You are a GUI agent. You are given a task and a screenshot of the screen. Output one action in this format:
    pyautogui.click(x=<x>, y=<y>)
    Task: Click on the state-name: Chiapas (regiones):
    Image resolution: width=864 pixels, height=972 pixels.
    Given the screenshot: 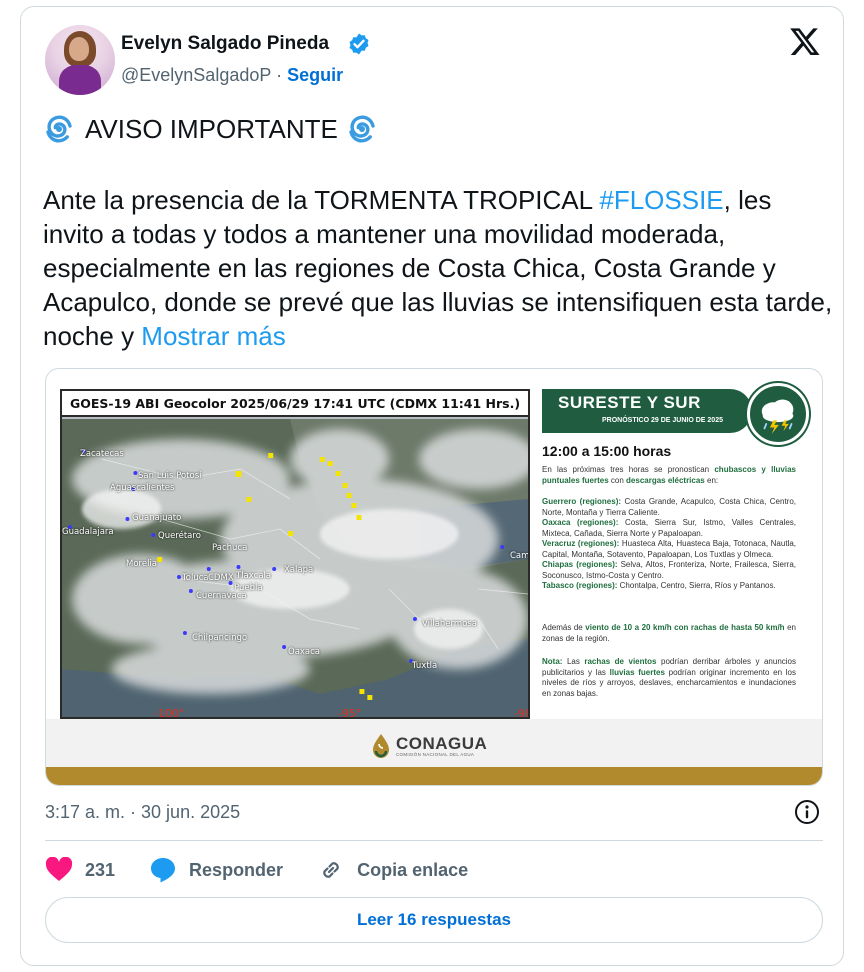 What is the action you would take?
    pyautogui.click(x=580, y=564)
    